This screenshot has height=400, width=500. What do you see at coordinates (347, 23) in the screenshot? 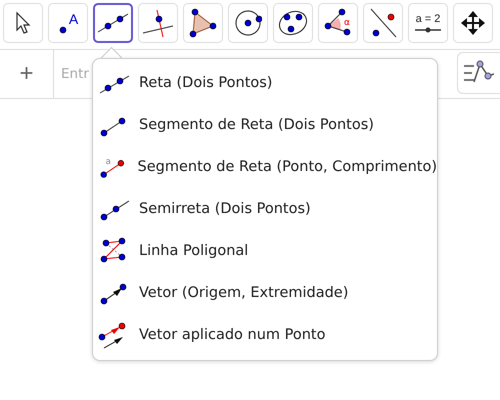
I see `angle-label: α` at bounding box center [347, 23].